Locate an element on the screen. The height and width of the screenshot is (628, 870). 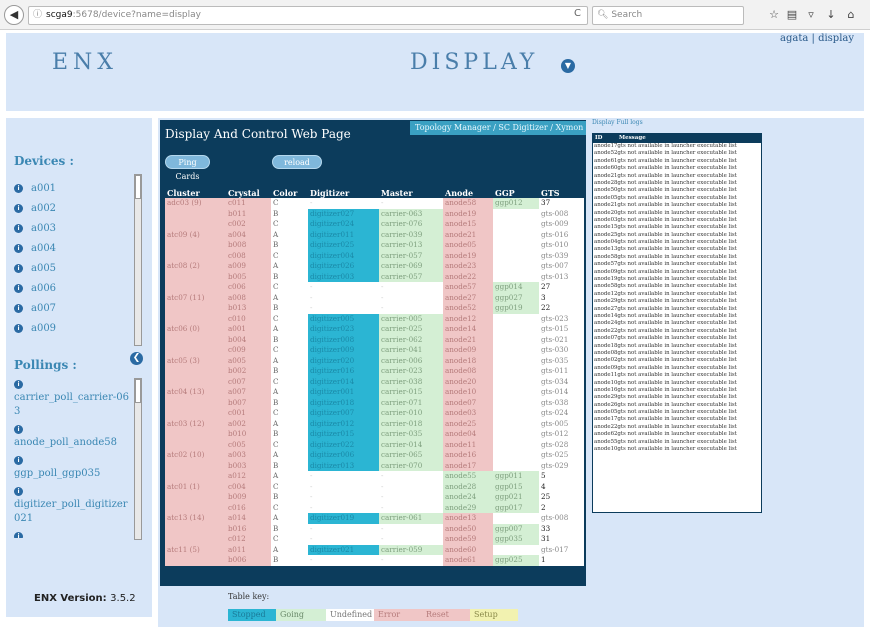
polling-item: i digitizer_poll_digitizer021 is located at coordinates (73, 506).